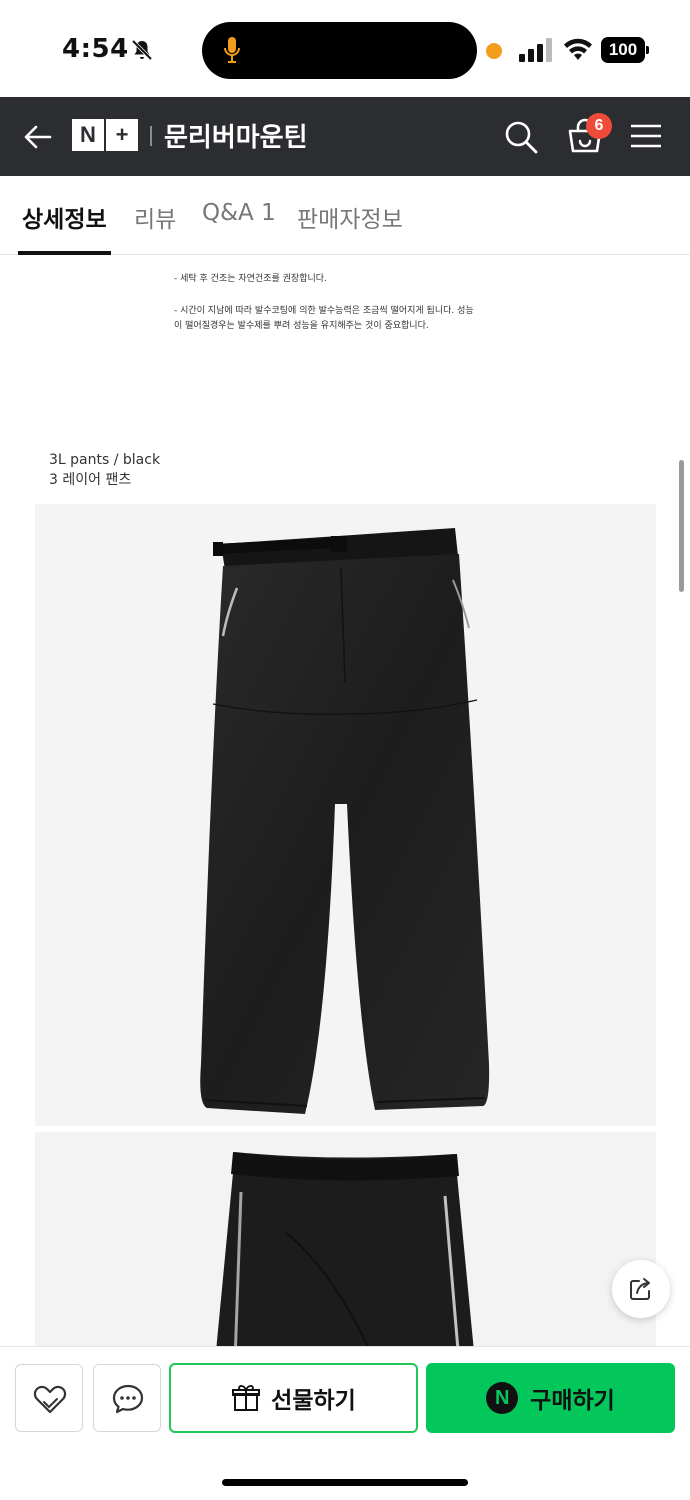 The image size is (690, 1500). Describe the element at coordinates (142, 50) in the screenshot. I see `bell-slash-icon` at that location.